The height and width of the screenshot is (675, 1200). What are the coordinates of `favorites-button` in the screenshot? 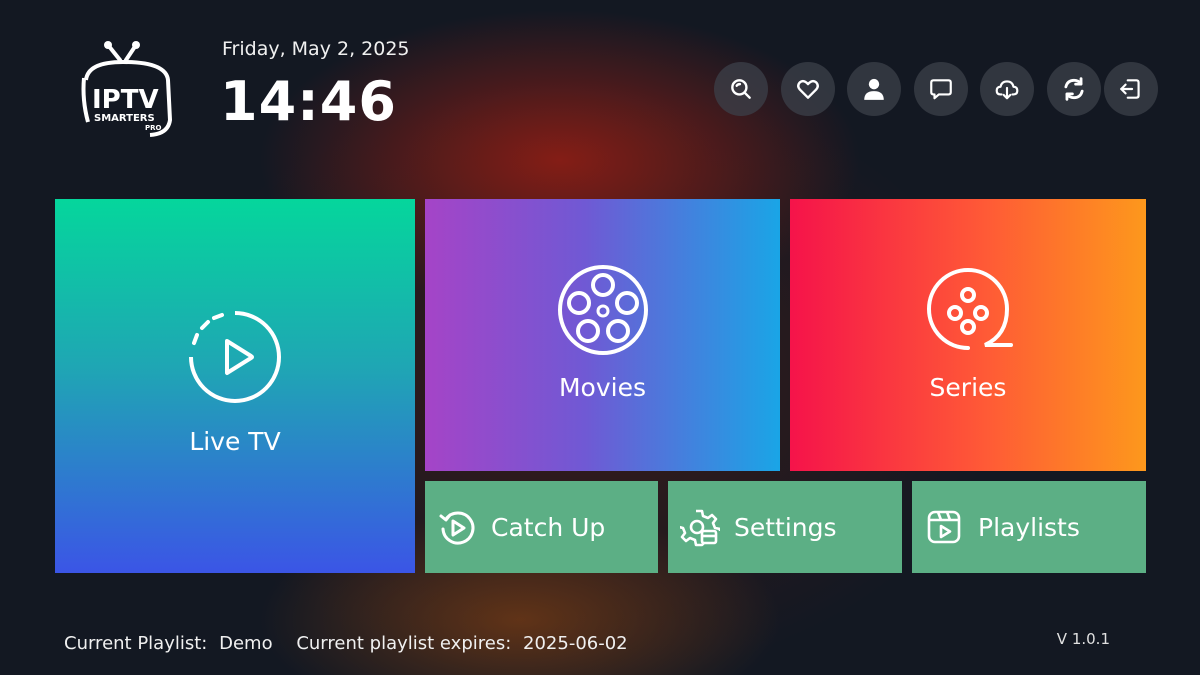 It's located at (808, 89).